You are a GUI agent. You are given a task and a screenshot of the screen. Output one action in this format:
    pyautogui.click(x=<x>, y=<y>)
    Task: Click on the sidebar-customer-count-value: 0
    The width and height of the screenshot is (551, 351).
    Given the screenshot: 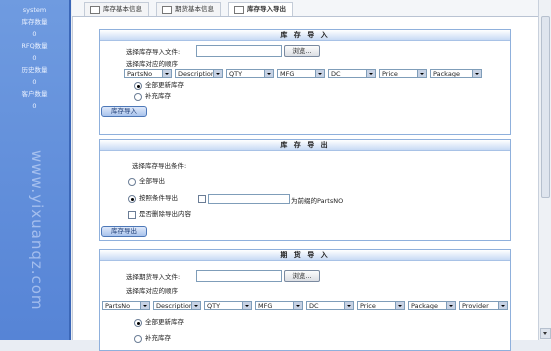 What is the action you would take?
    pyautogui.click(x=34, y=106)
    